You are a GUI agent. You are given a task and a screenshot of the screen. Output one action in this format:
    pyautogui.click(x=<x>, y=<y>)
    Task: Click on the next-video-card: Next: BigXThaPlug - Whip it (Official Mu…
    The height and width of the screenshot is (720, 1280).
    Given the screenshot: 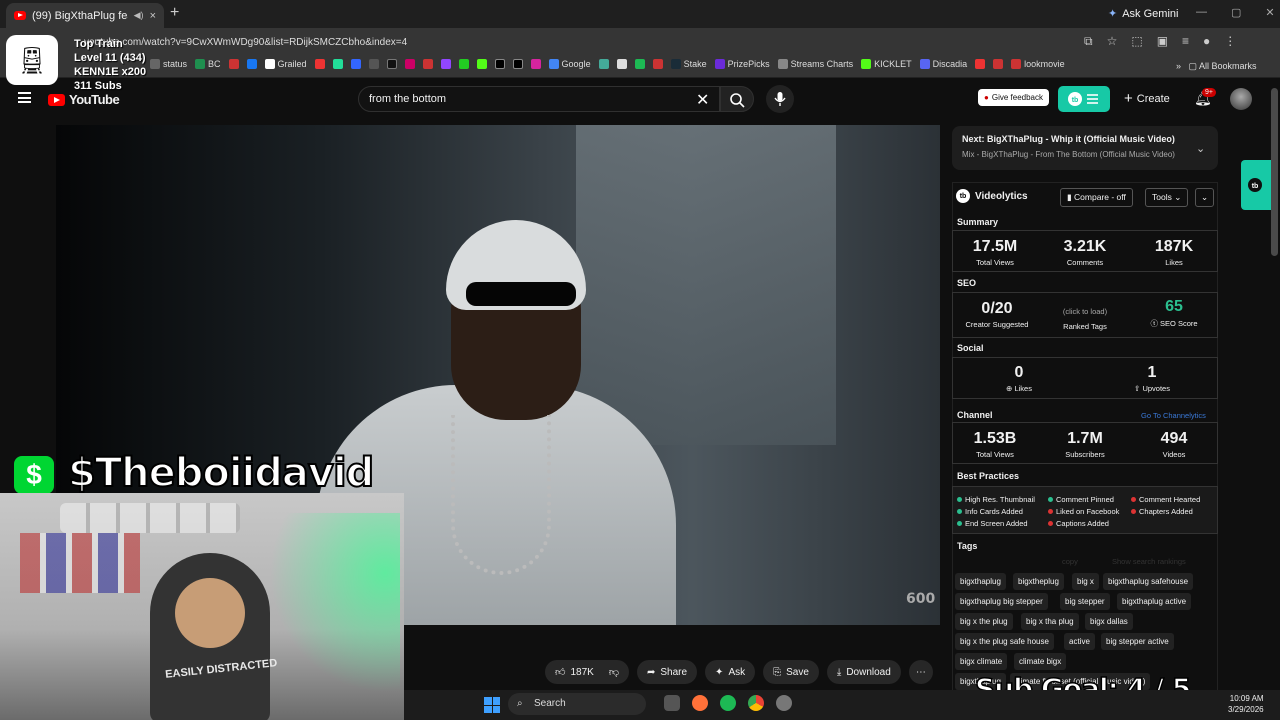 What is the action you would take?
    pyautogui.click(x=1085, y=148)
    